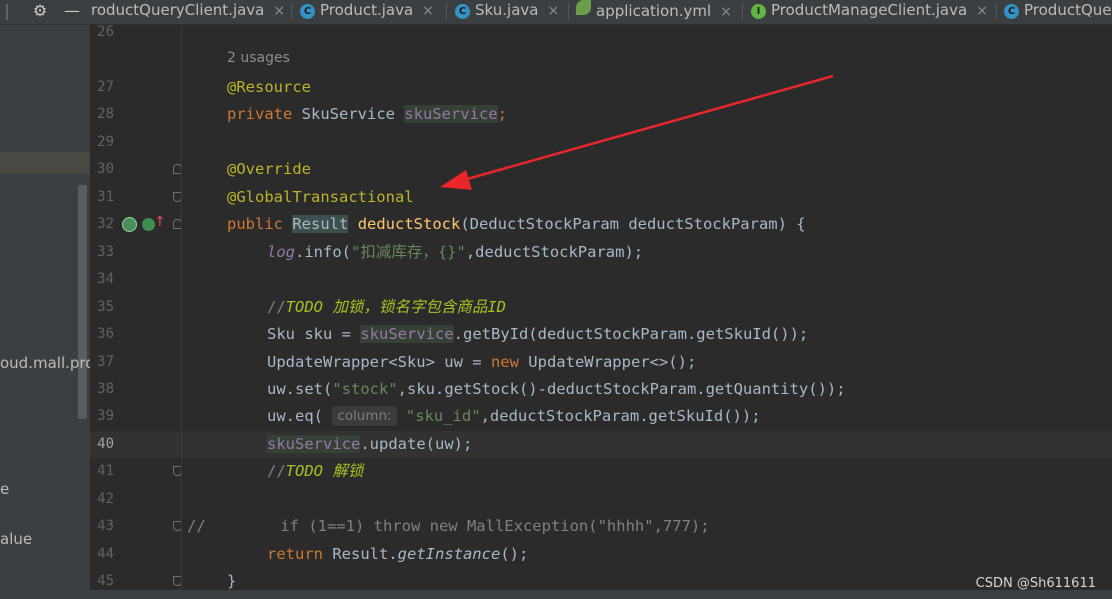 This screenshot has height=599, width=1112. What do you see at coordinates (514, 554) in the screenshot?
I see `code-text: ();` at bounding box center [514, 554].